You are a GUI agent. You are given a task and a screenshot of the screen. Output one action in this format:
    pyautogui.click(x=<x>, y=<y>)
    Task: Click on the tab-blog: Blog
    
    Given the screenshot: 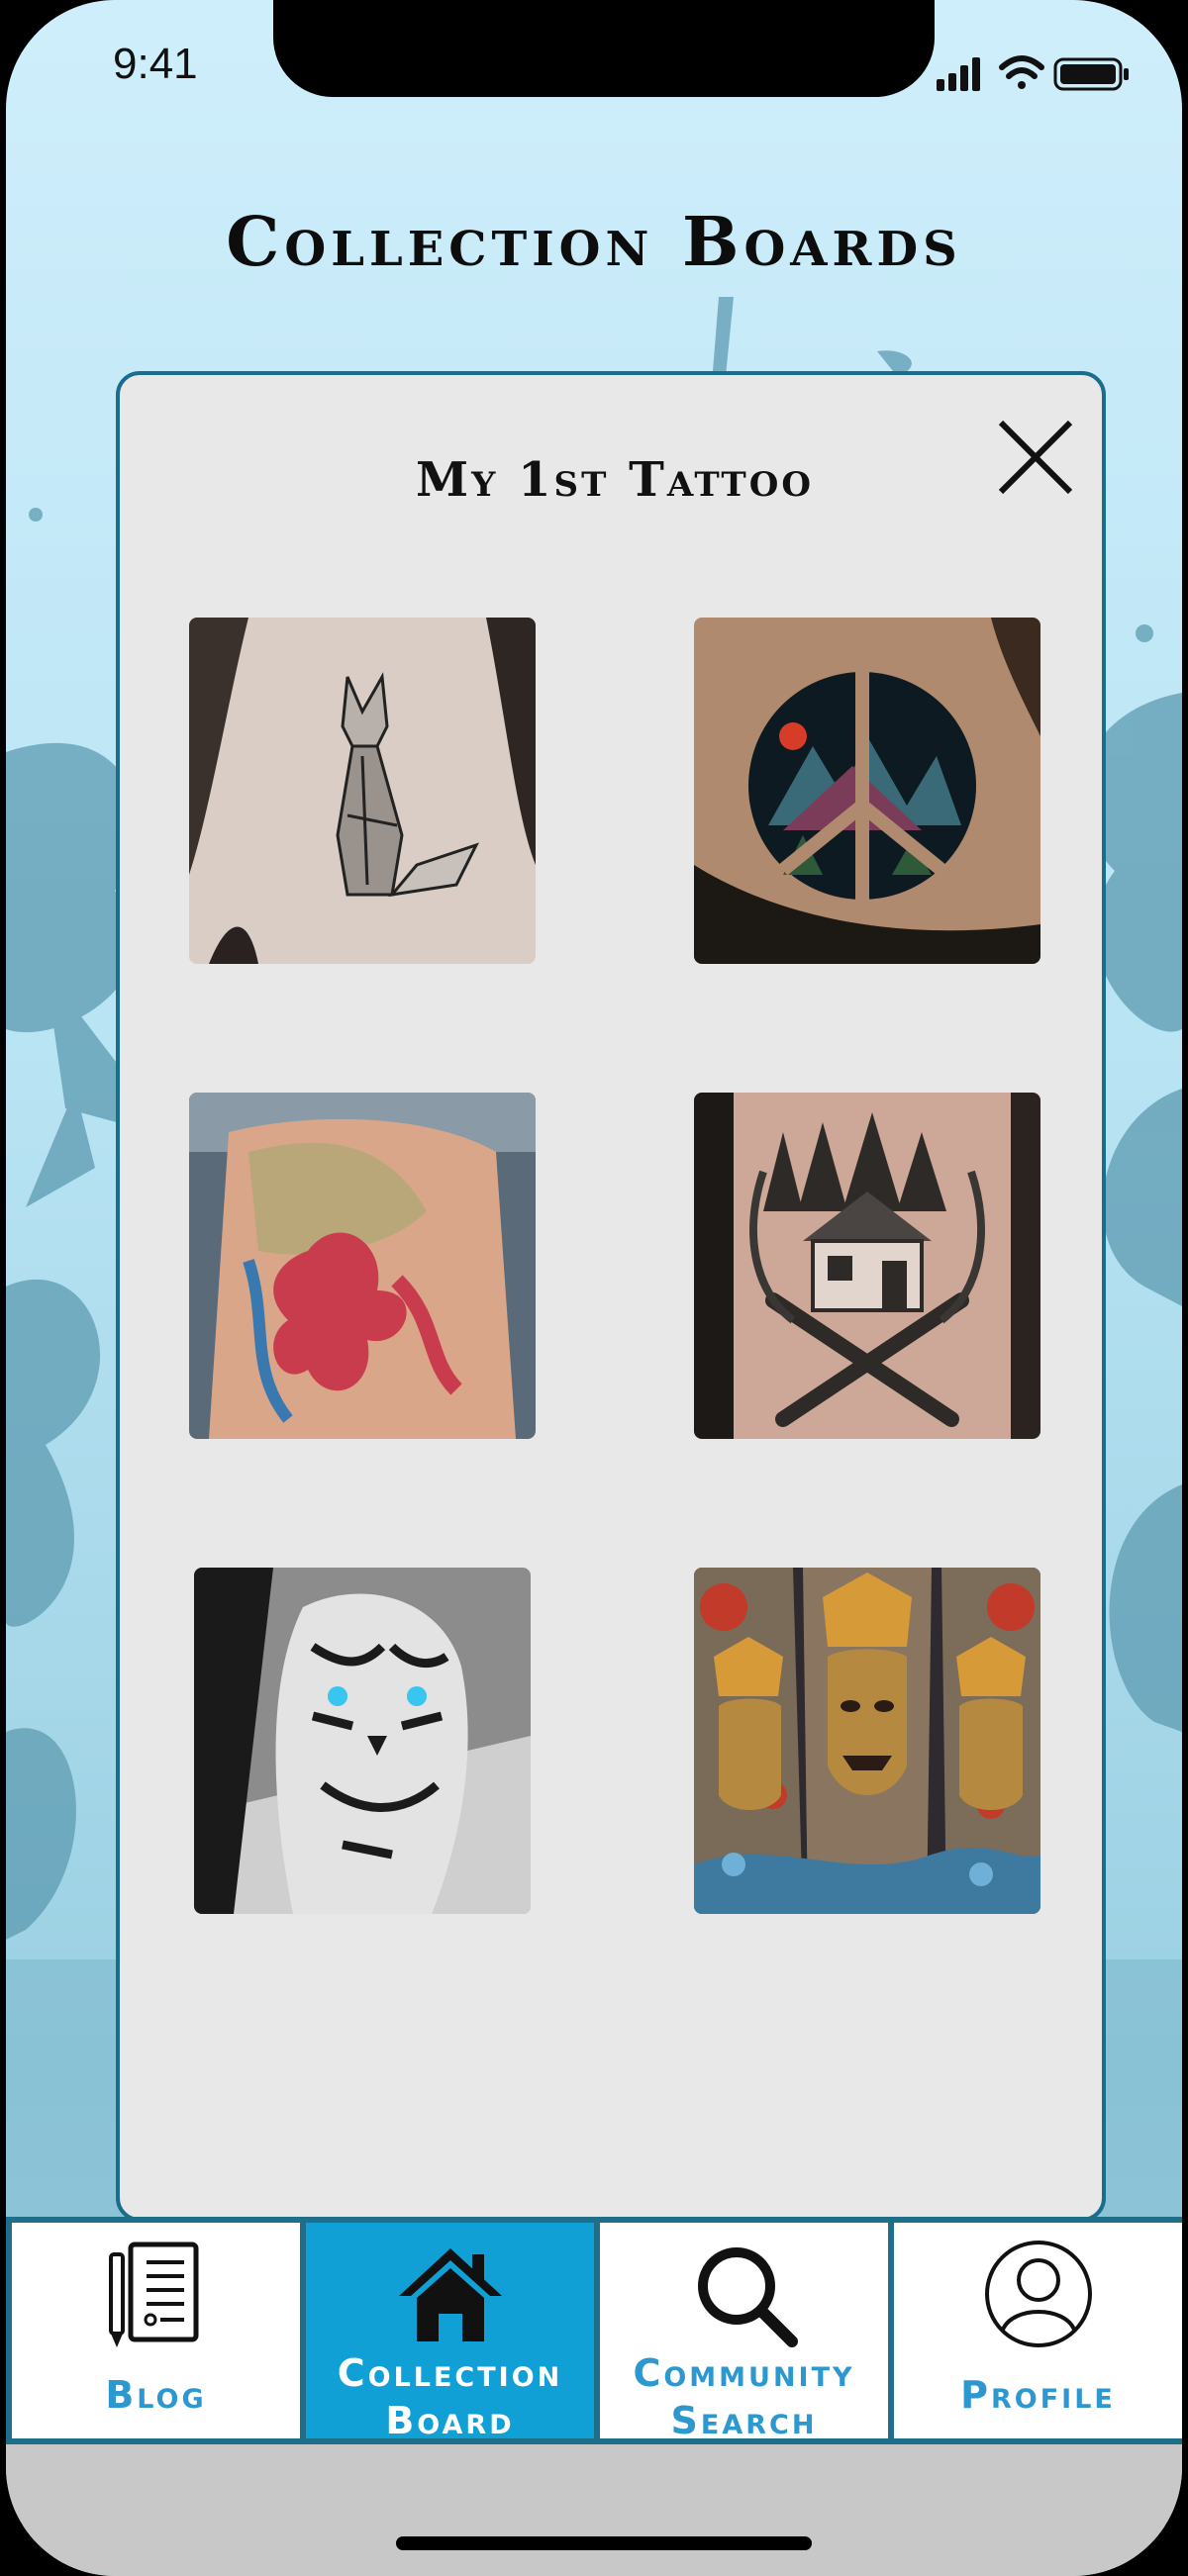 What is the action you would take?
    pyautogui.click(x=156, y=2330)
    